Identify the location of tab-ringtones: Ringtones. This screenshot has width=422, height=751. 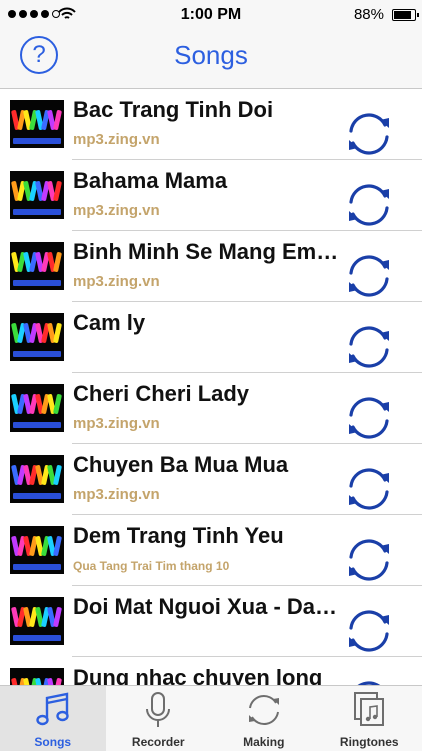
(369, 718).